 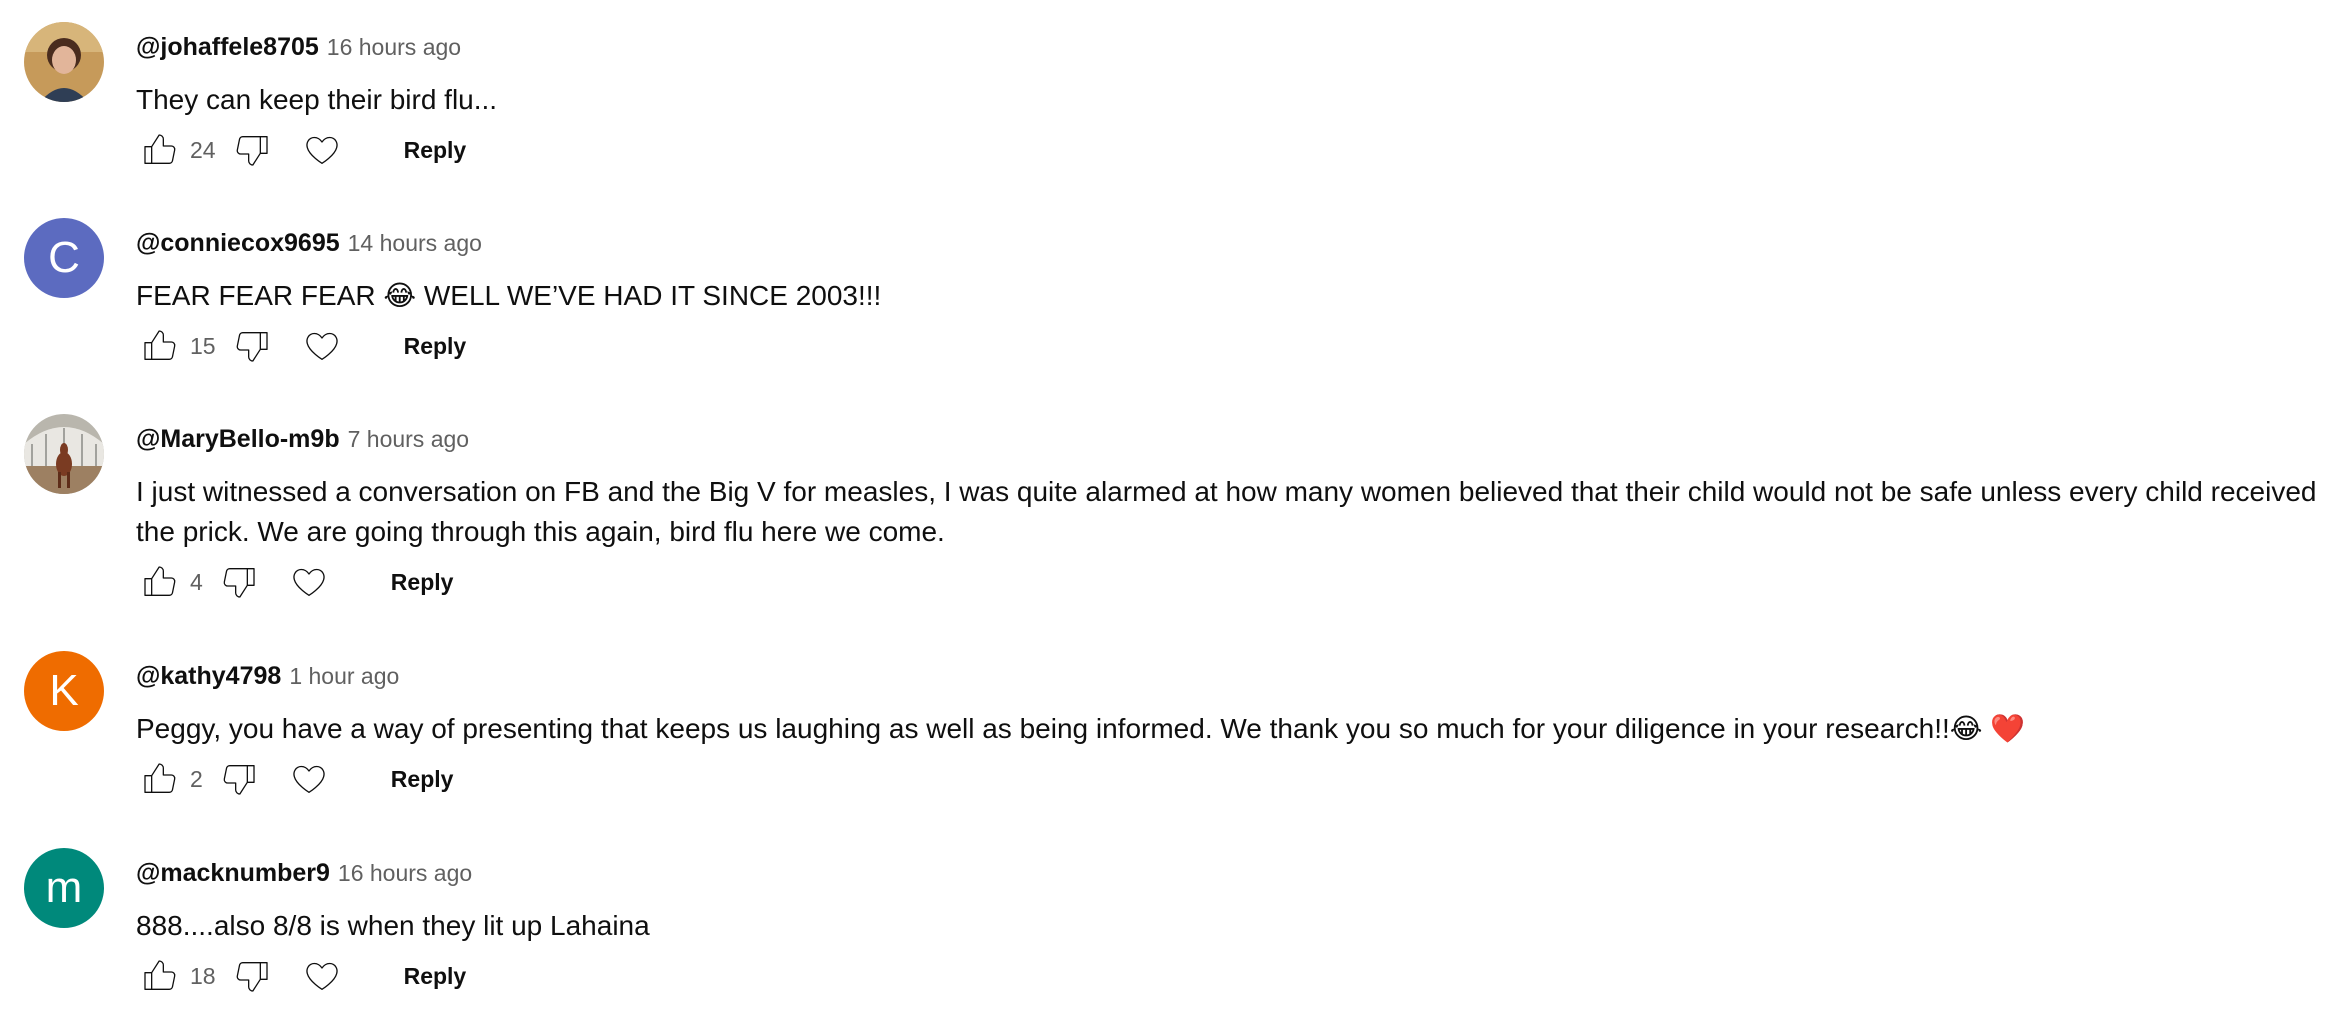 I want to click on comment-timestamp: 1 hour ago, so click(x=344, y=676).